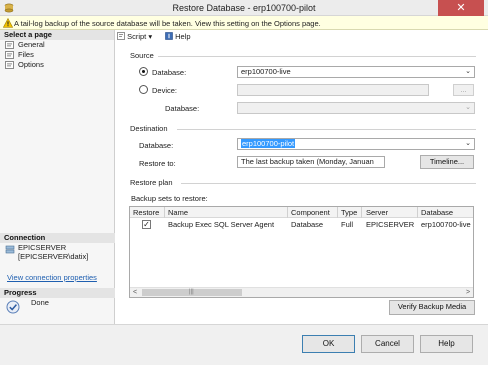 This screenshot has height=365, width=488. What do you see at coordinates (301, 292) in the screenshot?
I see `horizontal-scrollbar: < ||| >` at bounding box center [301, 292].